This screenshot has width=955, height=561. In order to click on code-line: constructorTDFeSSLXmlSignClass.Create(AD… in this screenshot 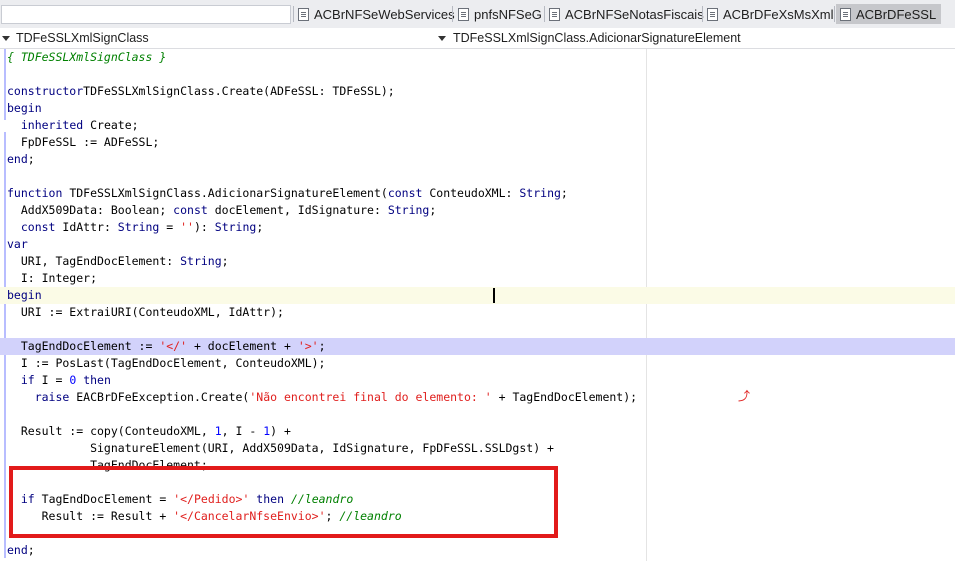, I will do `click(477, 91)`.